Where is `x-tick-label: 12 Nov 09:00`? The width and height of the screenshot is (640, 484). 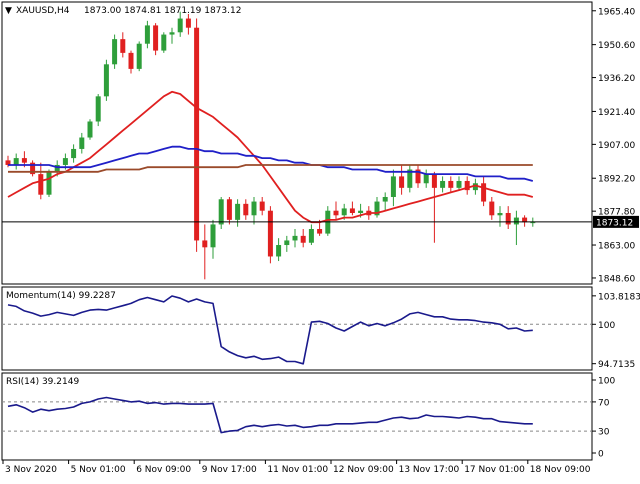
x-tick-label: 12 Nov 09:00 is located at coordinates (363, 470).